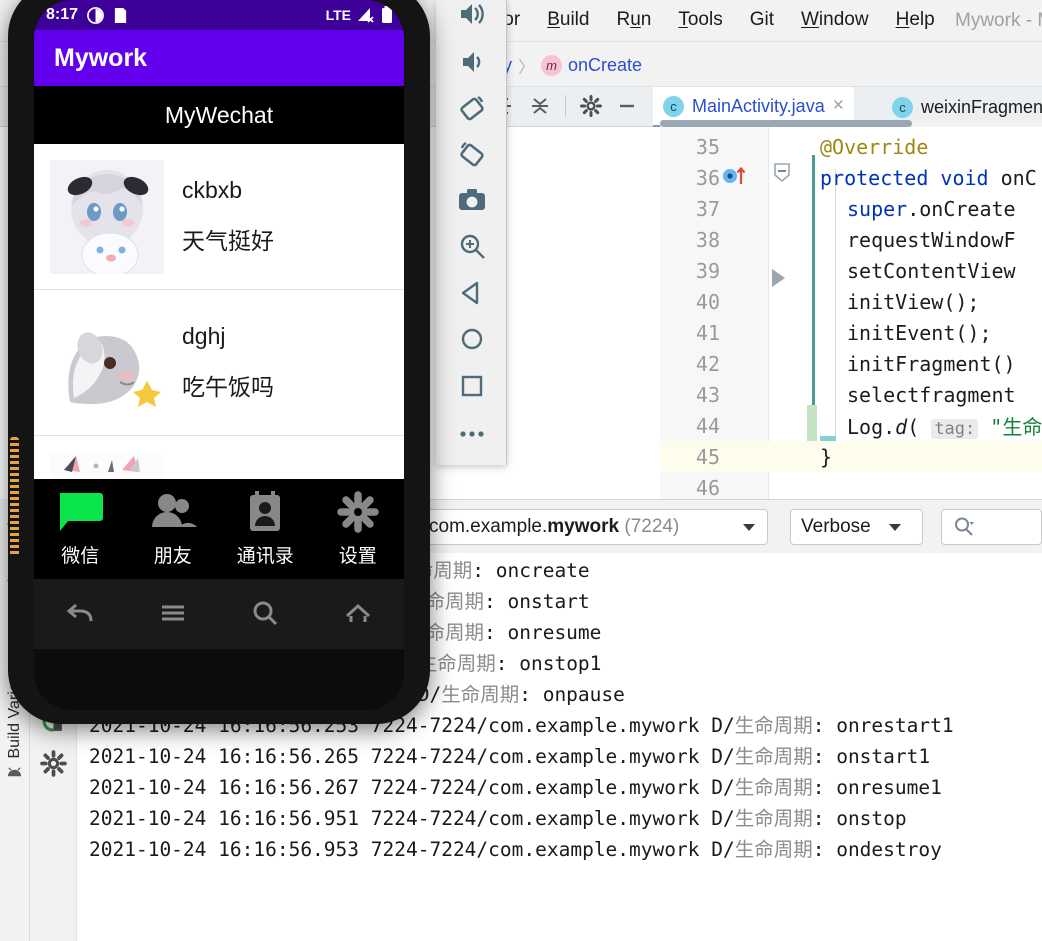  I want to click on code-line: 39 setContentView, so click(851, 270).